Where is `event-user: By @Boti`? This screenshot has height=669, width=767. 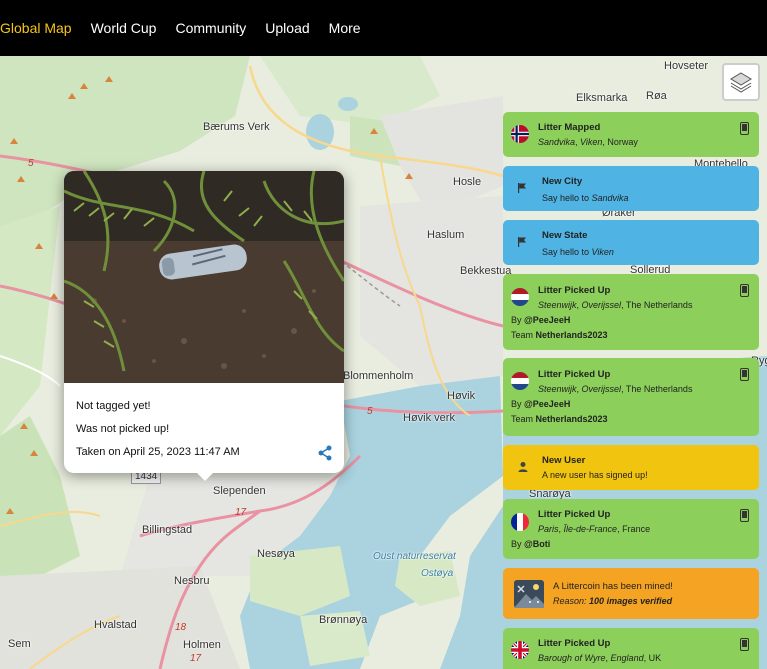 event-user: By @Boti is located at coordinates (531, 544).